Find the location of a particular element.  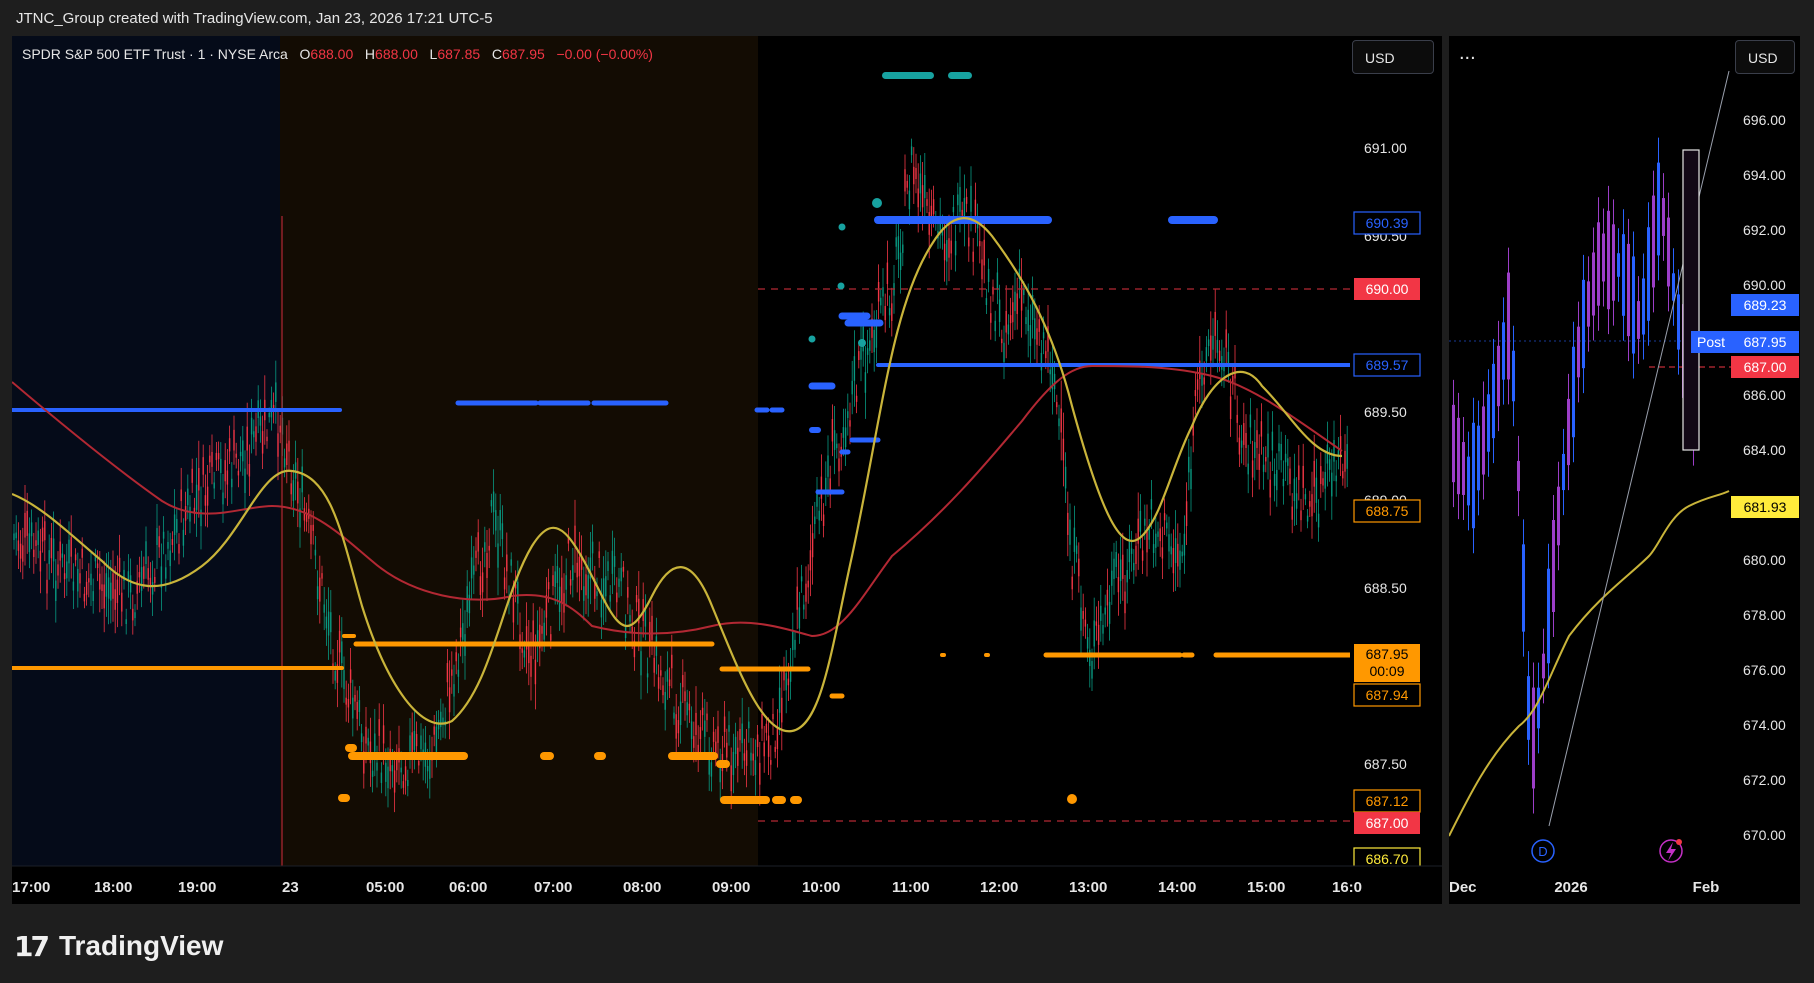

svg-text: 688.75 is located at coordinates (1387, 511).